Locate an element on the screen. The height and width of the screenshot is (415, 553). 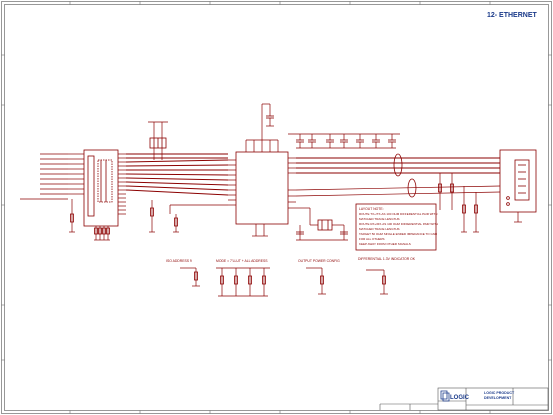
note-header: LAYOUT NOTE: is located at coordinates (371, 209).